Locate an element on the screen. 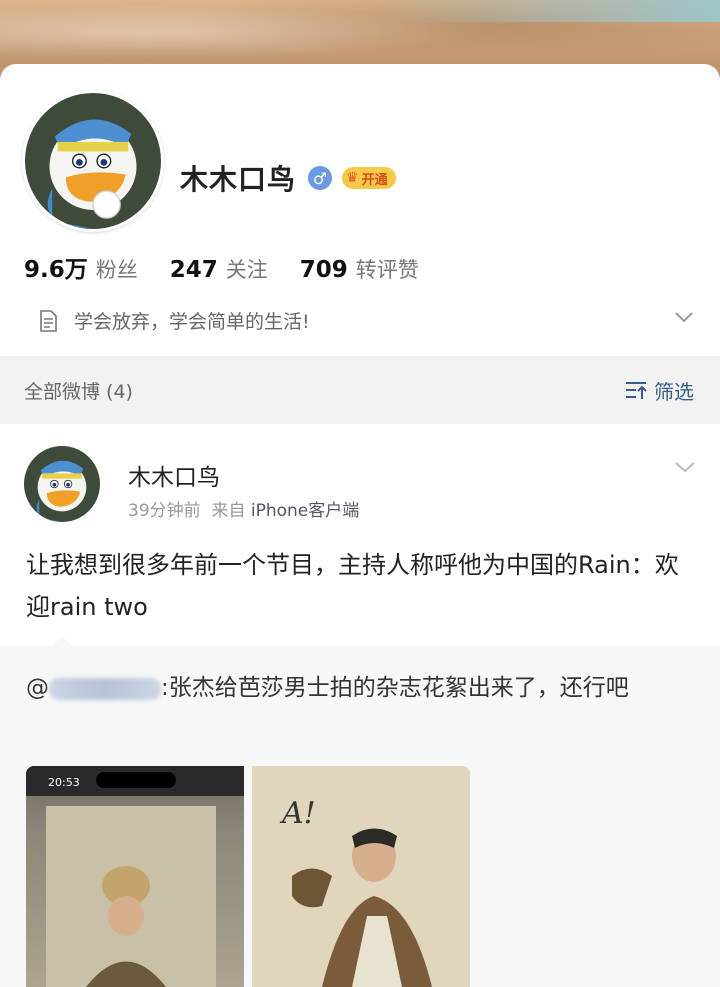  source-prefix: 来自 is located at coordinates (228, 511).